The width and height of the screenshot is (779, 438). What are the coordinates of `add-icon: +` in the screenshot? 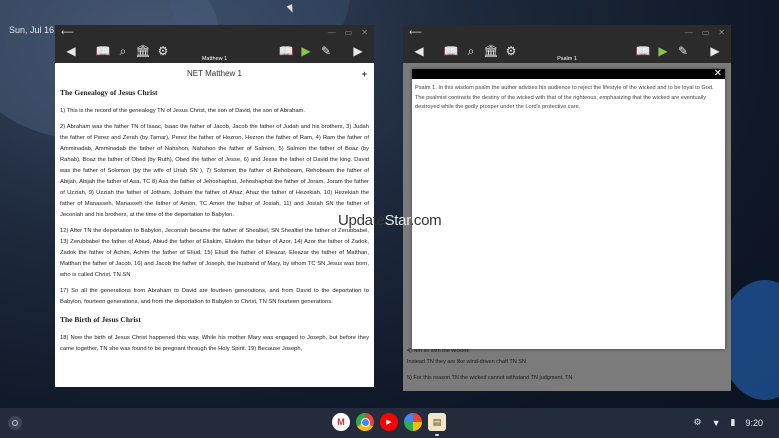 It's located at (364, 74).